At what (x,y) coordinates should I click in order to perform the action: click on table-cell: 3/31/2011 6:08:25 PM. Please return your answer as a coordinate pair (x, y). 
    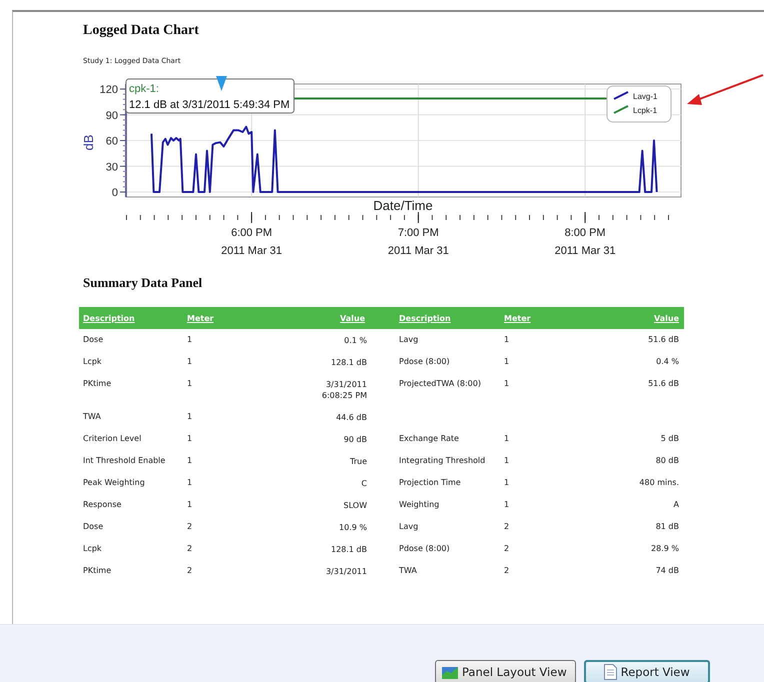
    Looking at the image, I should click on (344, 390).